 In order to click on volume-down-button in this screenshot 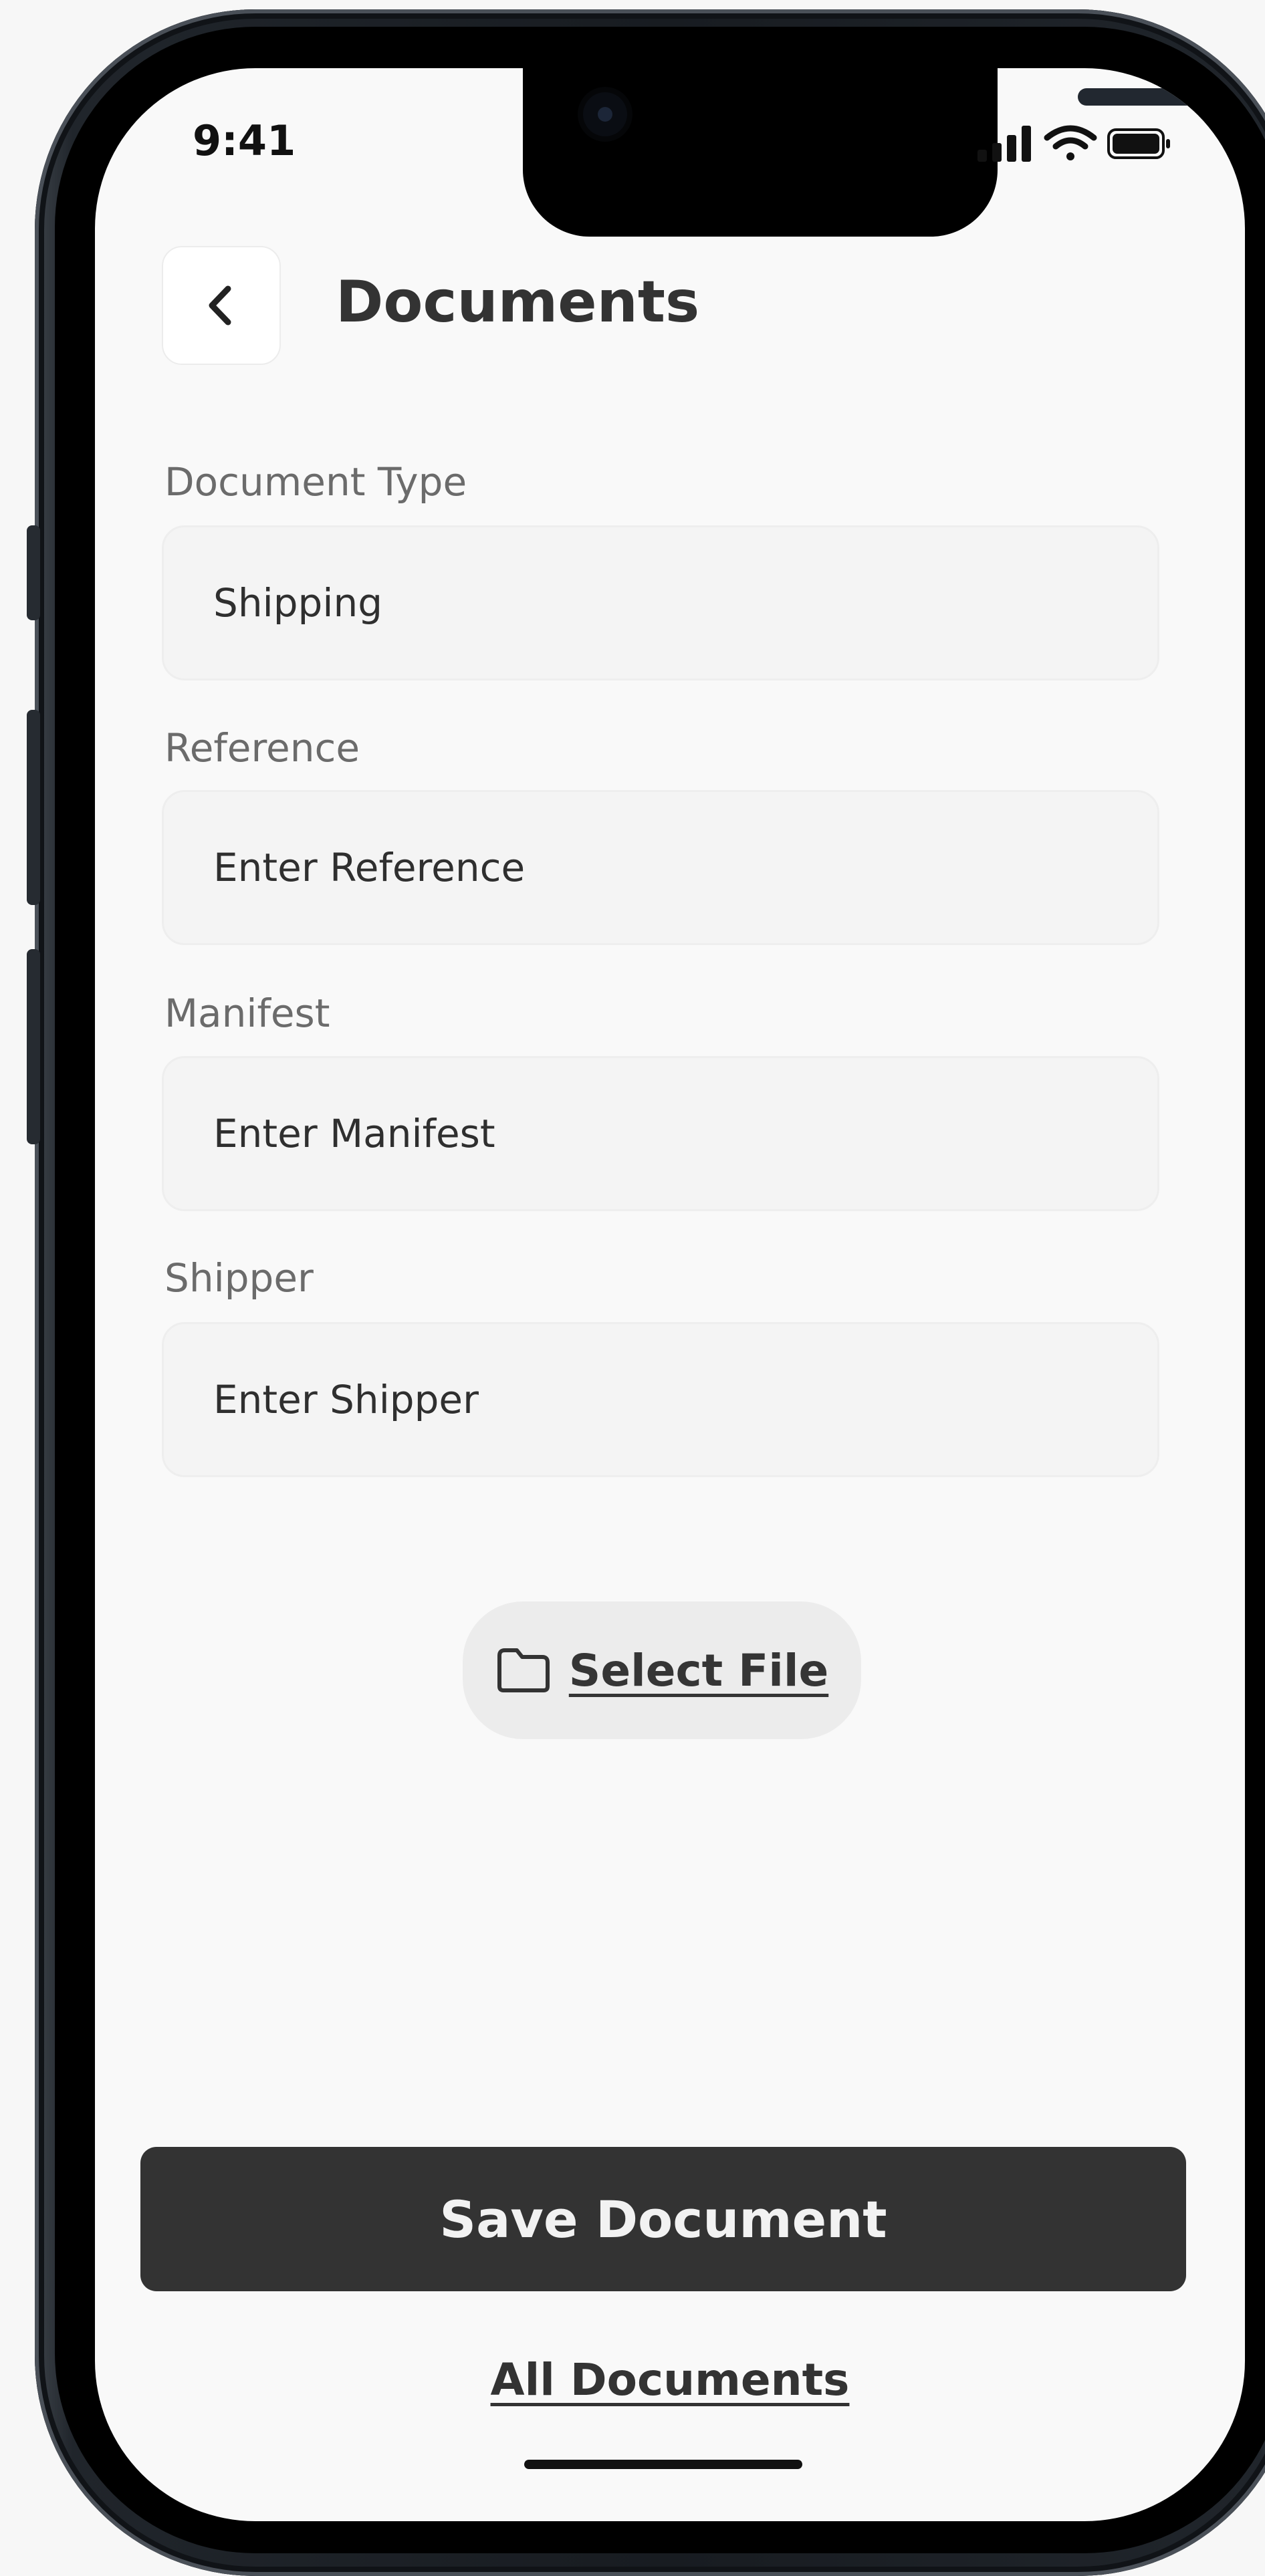, I will do `click(33, 1046)`.